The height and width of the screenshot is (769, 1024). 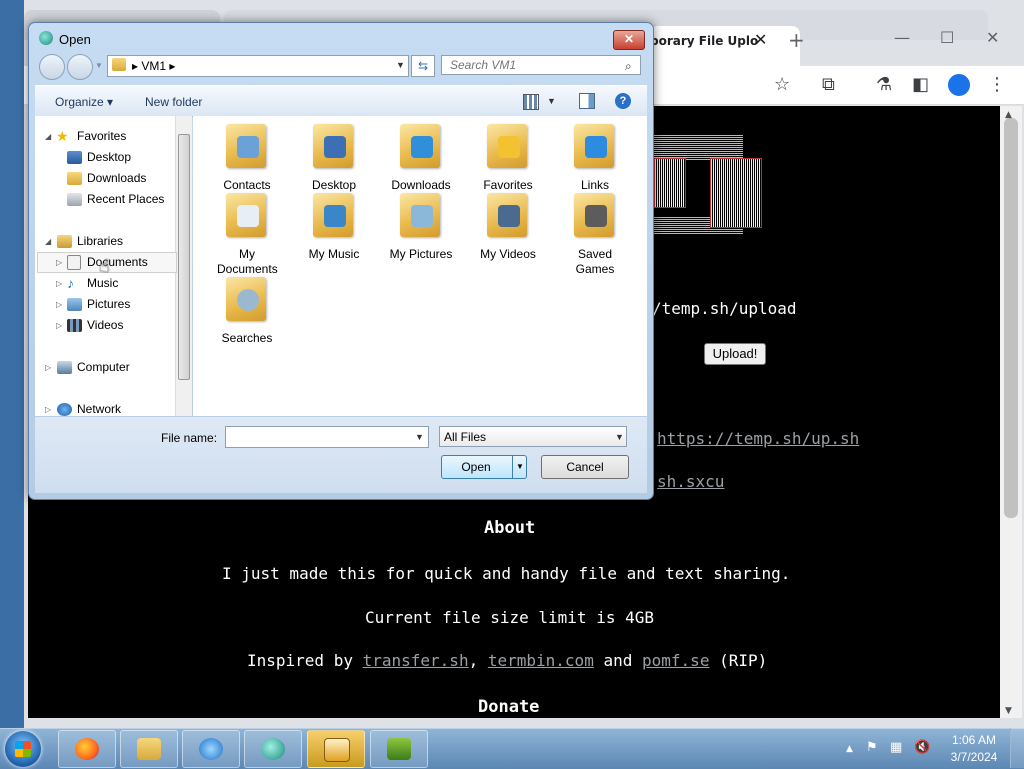 I want to click on search-icon: ⌕, so click(x=628, y=66).